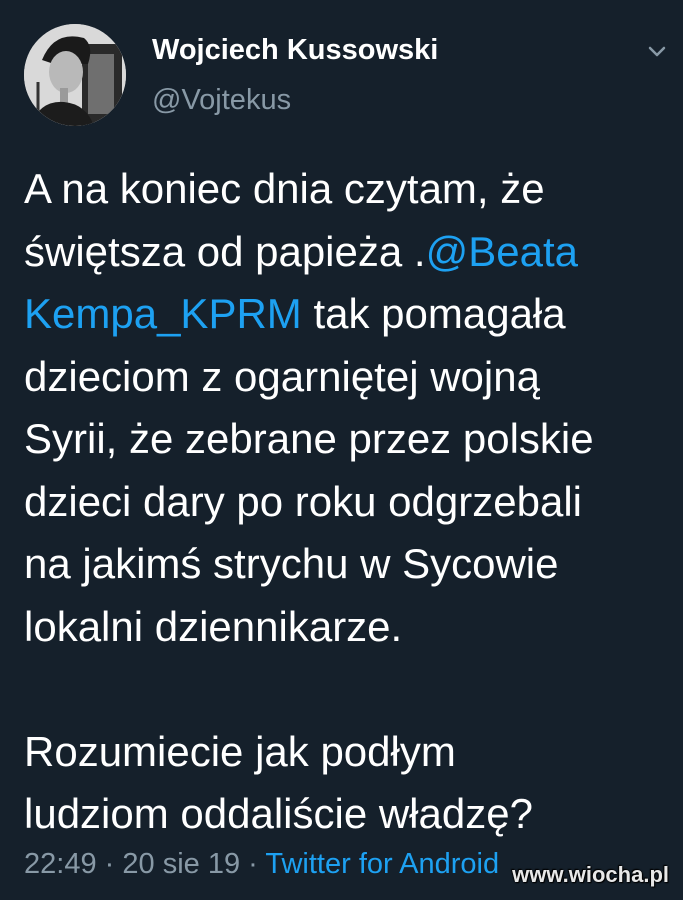 The width and height of the screenshot is (683, 900). What do you see at coordinates (221, 100) in the screenshot?
I see `user-handle: @Vojtekus` at bounding box center [221, 100].